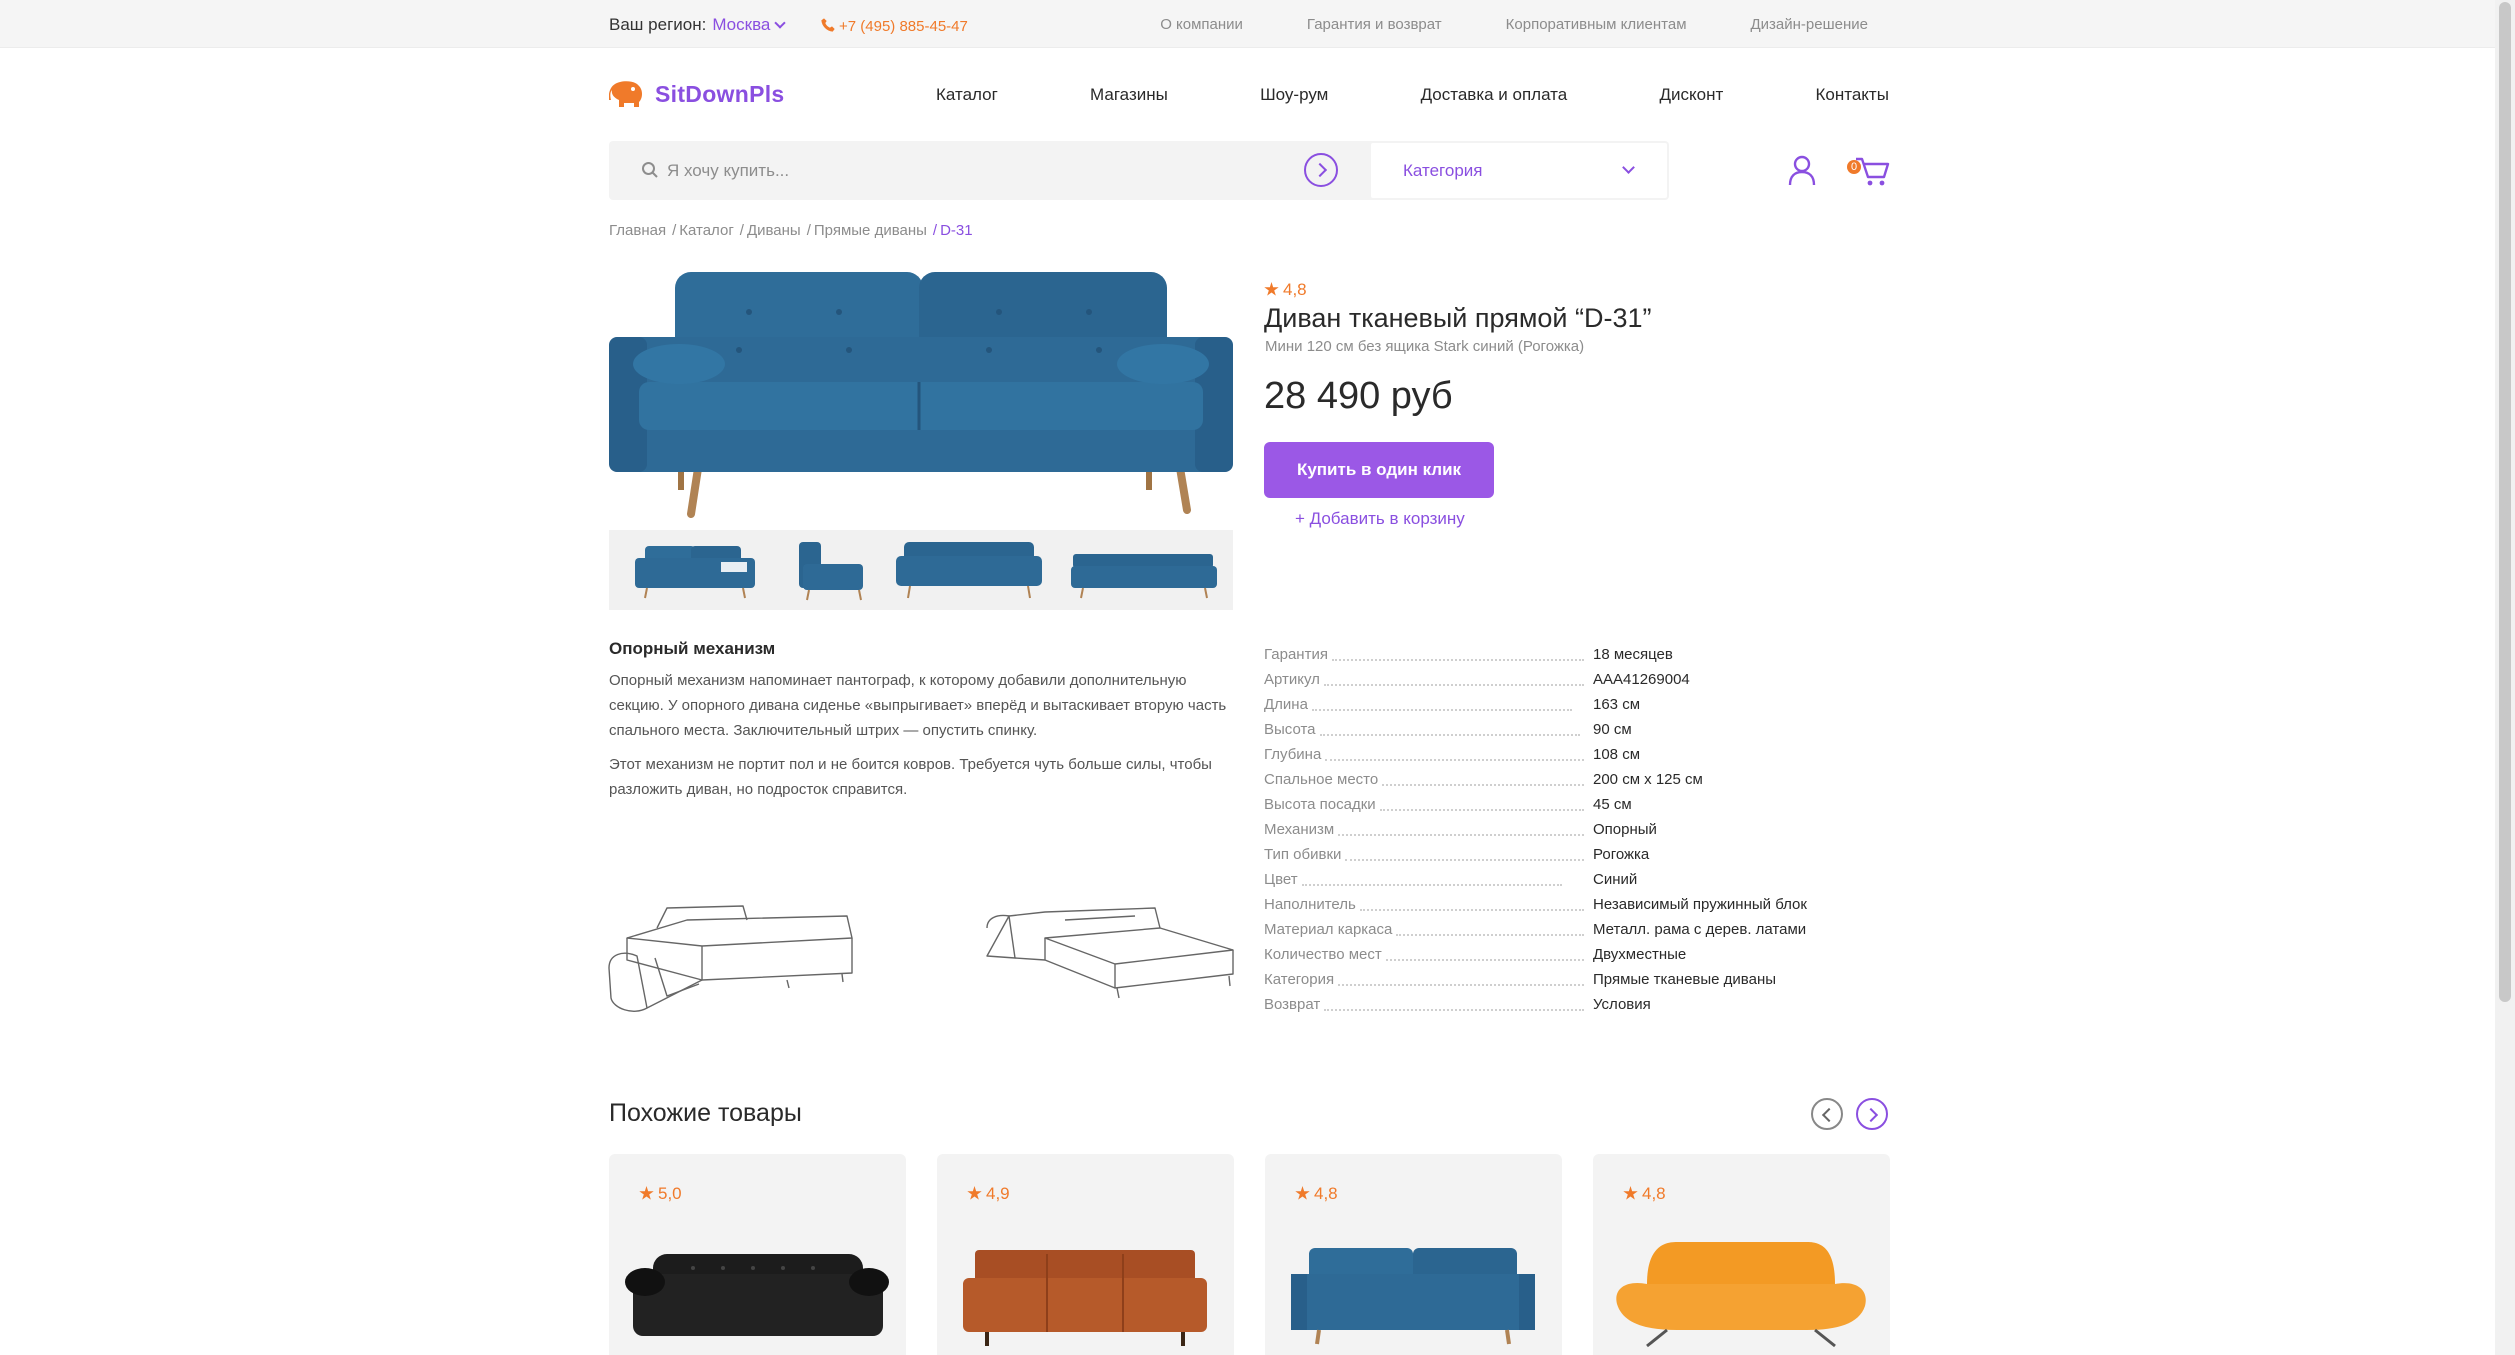 The width and height of the screenshot is (2515, 1355). What do you see at coordinates (894, 25) in the screenshot?
I see `phone-link: +7 (495) 885-45-47` at bounding box center [894, 25].